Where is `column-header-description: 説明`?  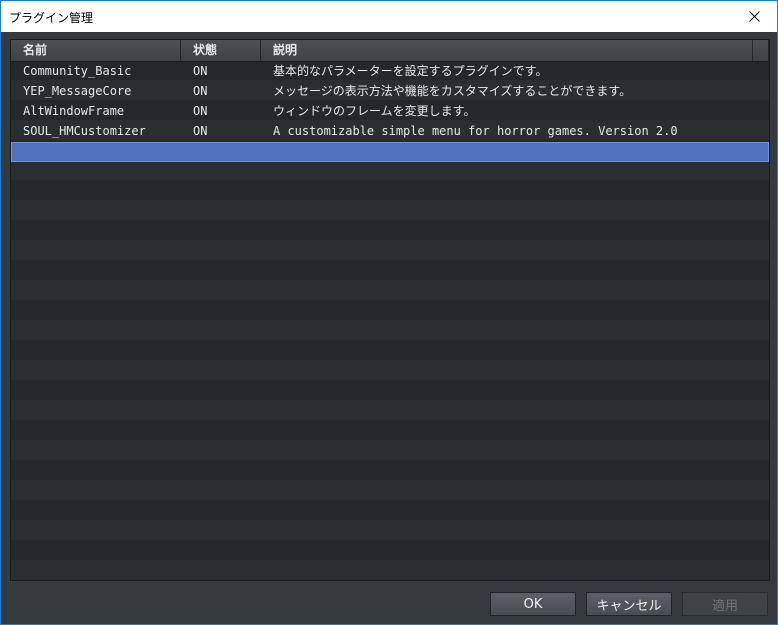 column-header-description: 説明 is located at coordinates (507, 50).